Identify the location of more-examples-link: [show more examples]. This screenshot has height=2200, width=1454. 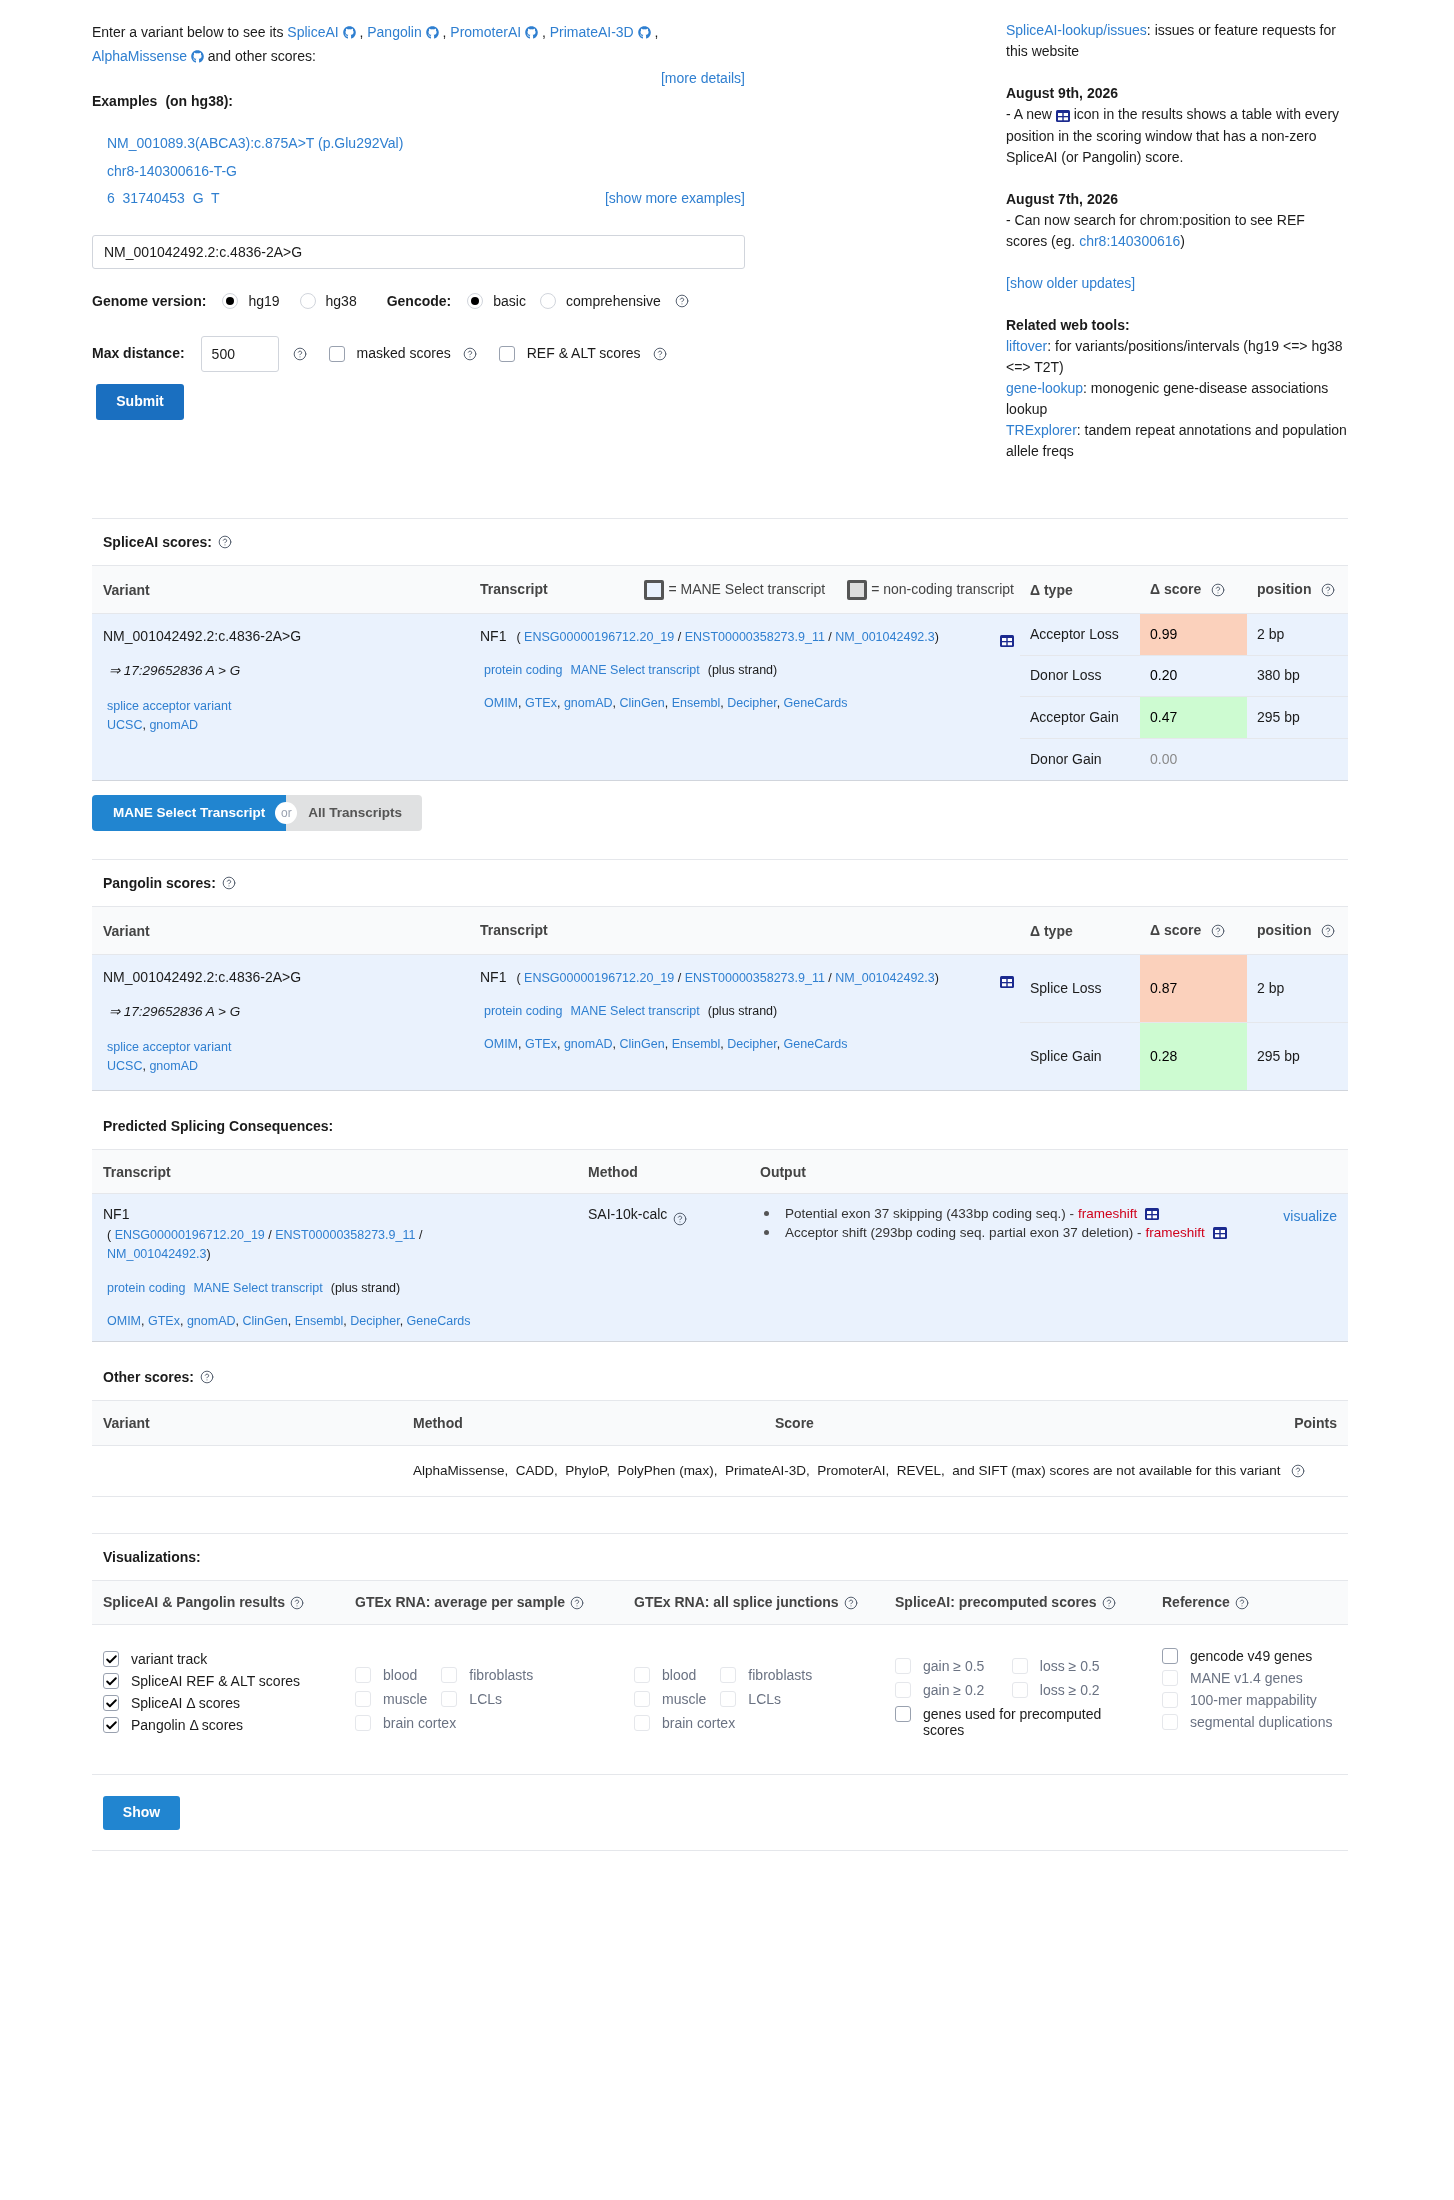
(674, 199).